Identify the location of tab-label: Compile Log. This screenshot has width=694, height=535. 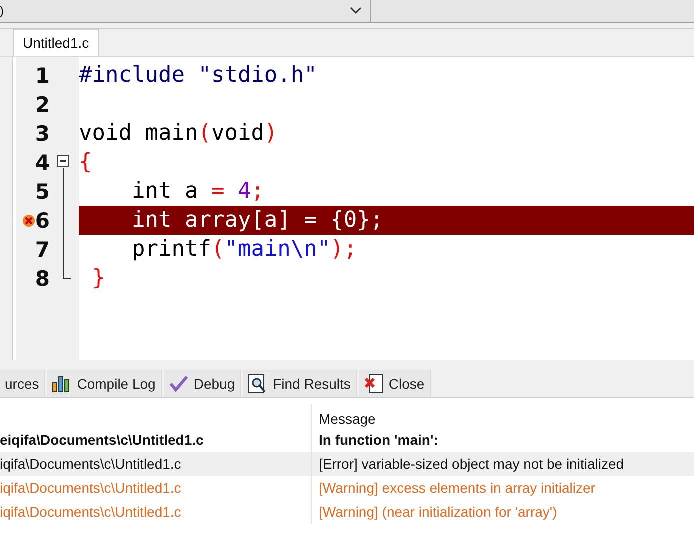
(116, 384).